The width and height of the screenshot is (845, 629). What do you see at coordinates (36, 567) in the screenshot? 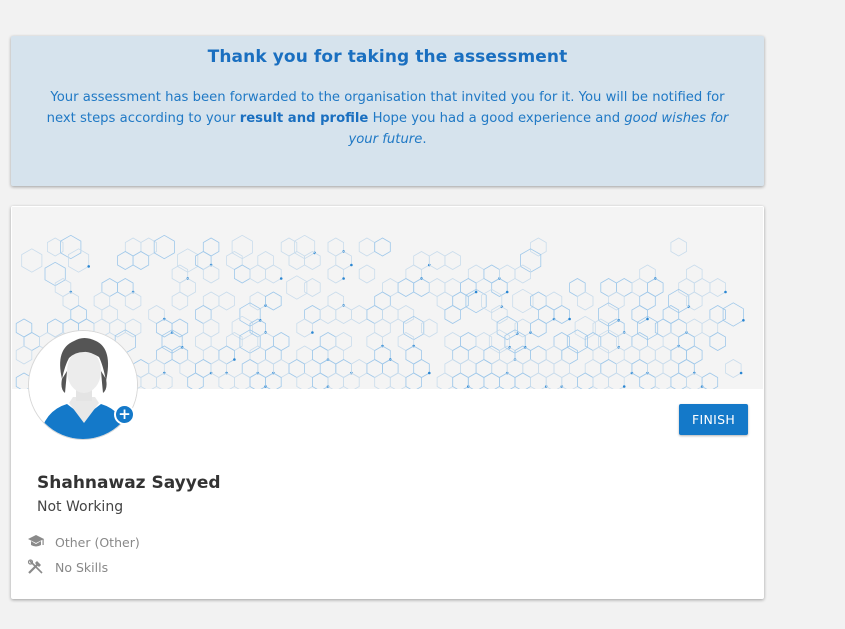
I see `skills-tools-icon` at bounding box center [36, 567].